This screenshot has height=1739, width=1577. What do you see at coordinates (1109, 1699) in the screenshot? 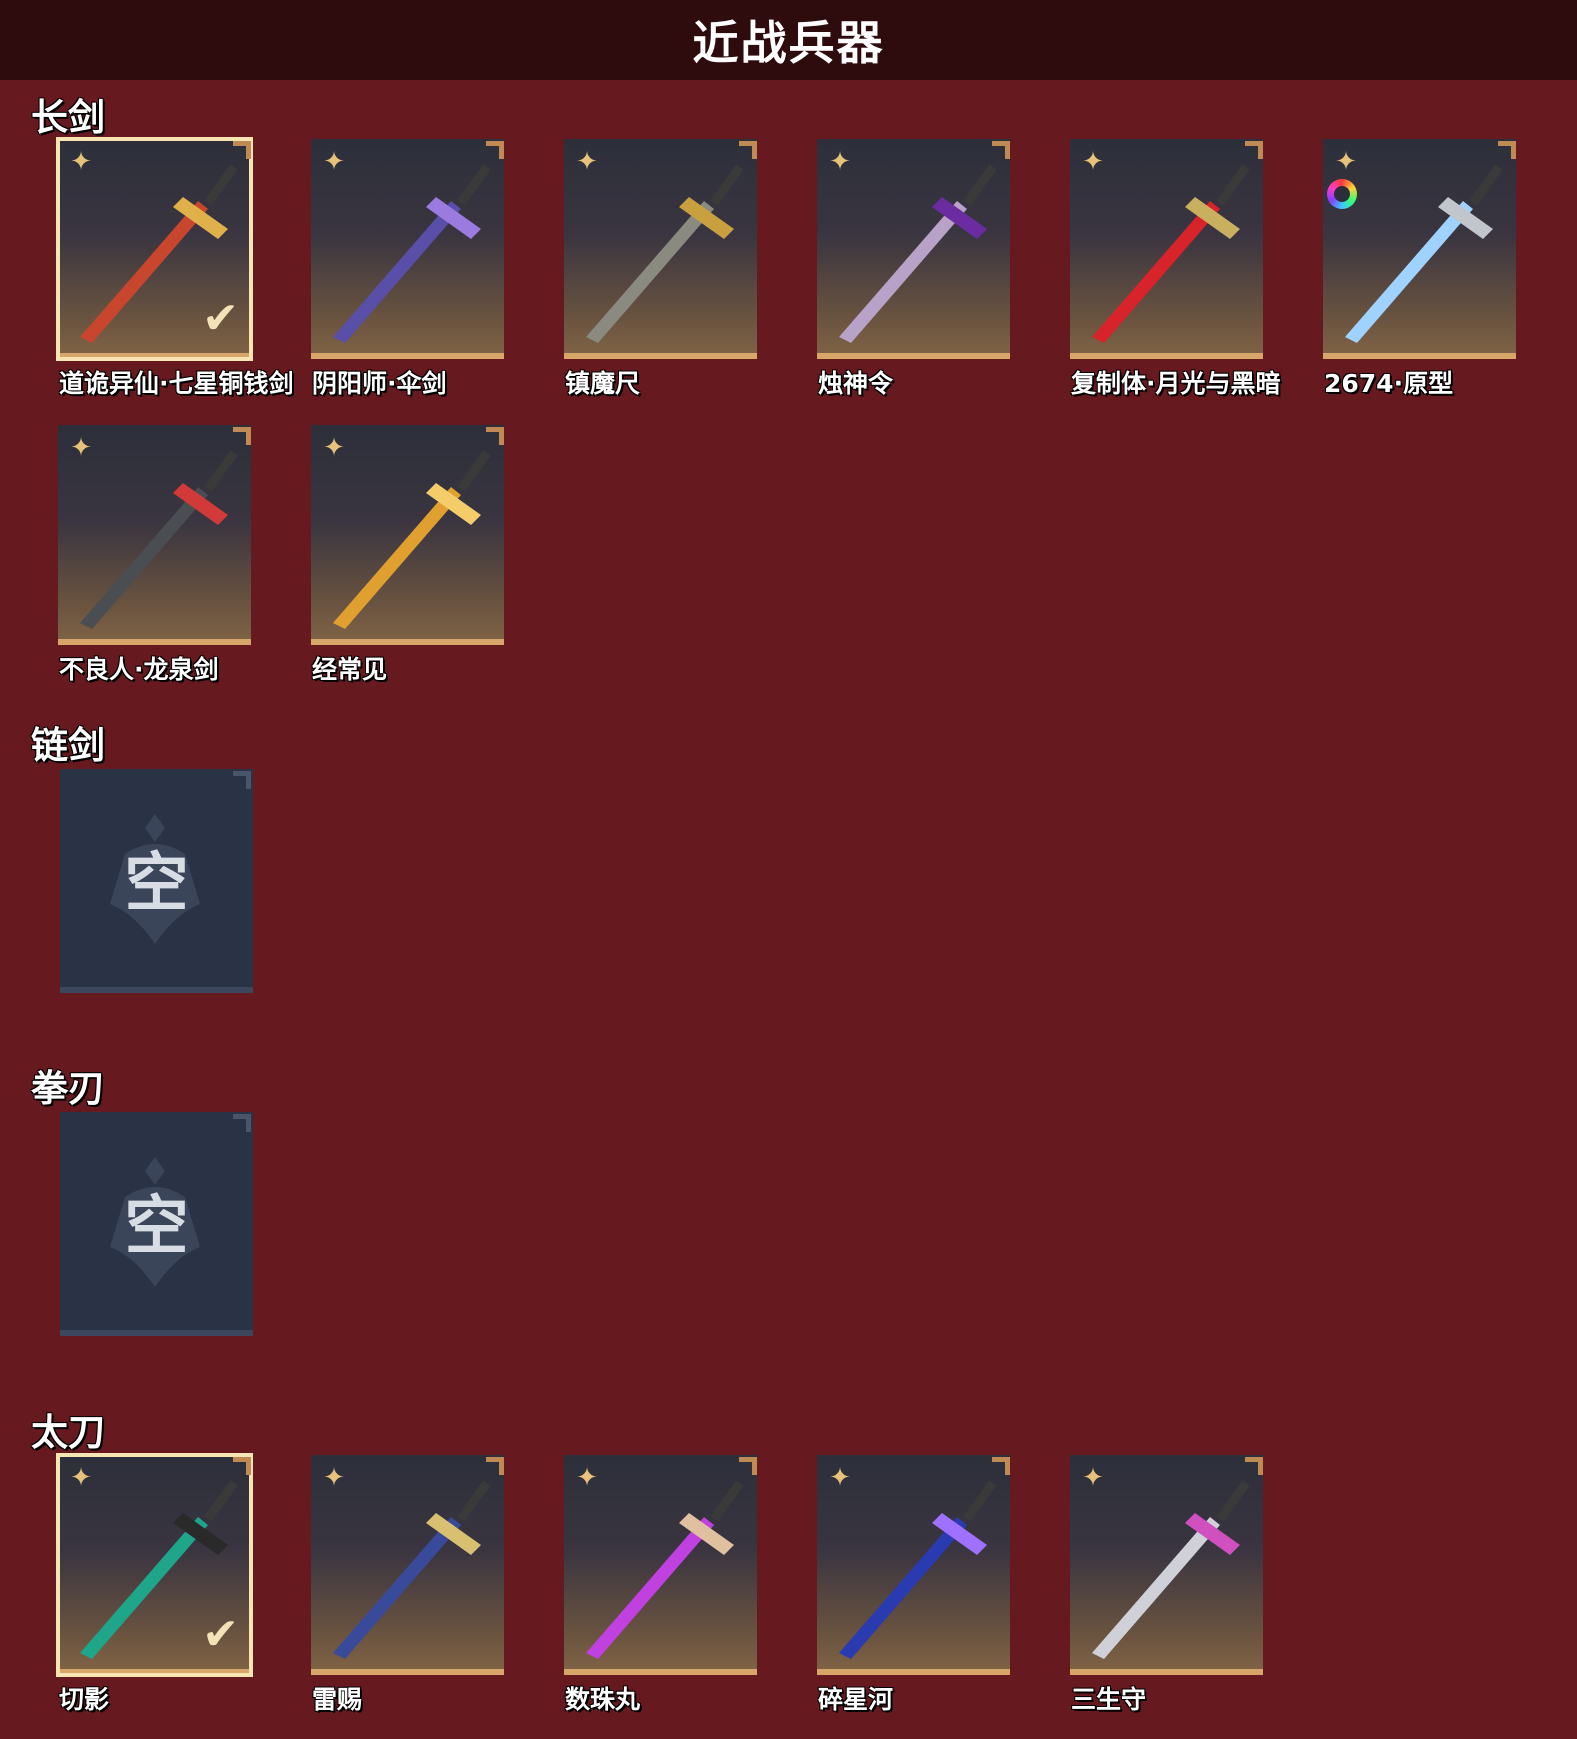
I see `weapon-name: 三生守` at bounding box center [1109, 1699].